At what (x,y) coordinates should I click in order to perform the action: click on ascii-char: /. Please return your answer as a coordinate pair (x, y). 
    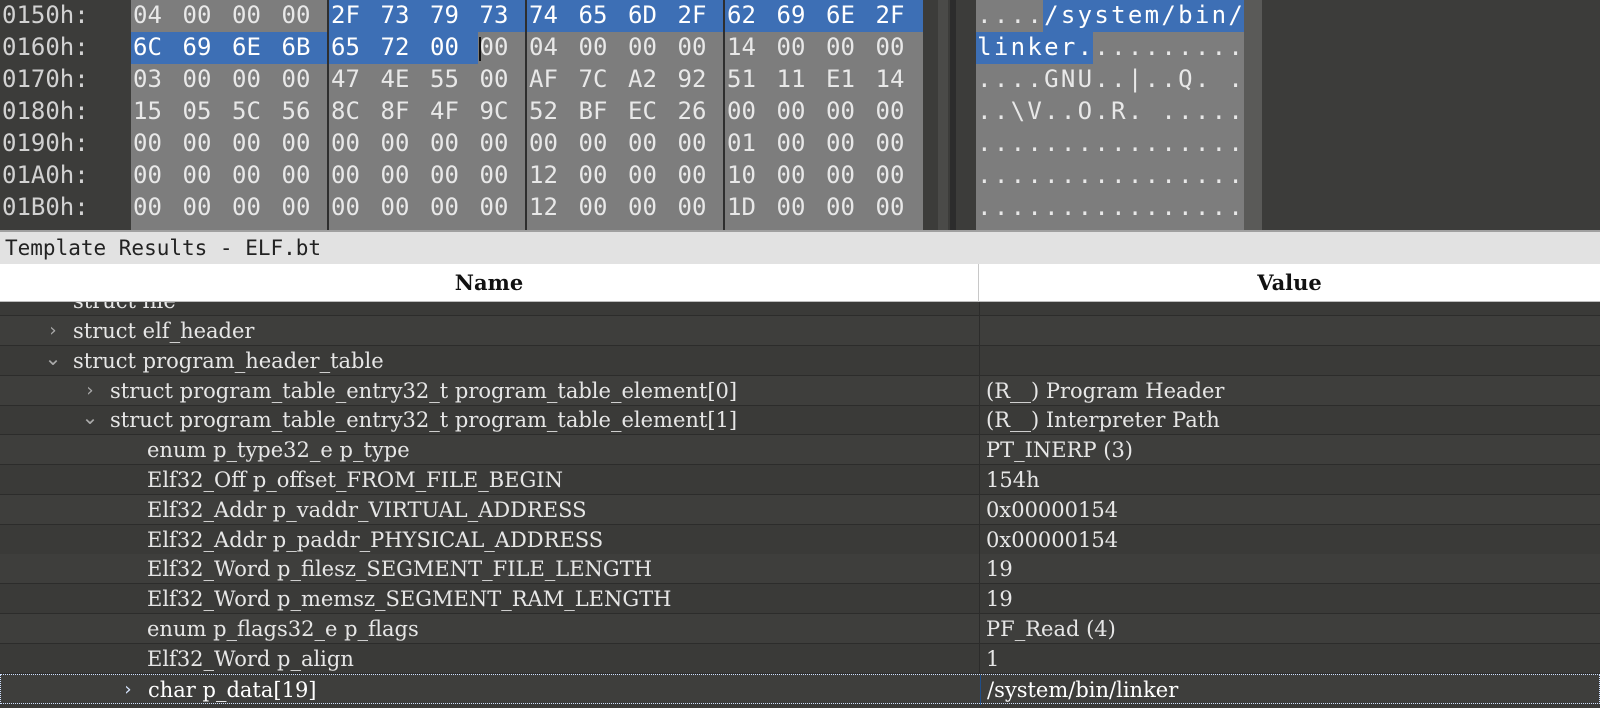
    Looking at the image, I should click on (1168, 16).